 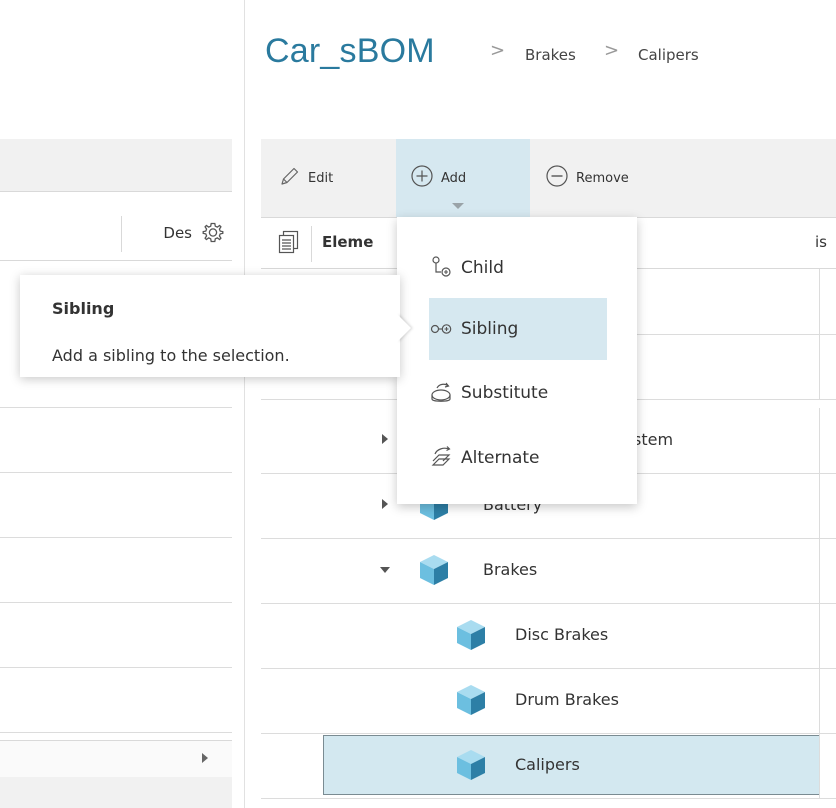 What do you see at coordinates (210, 326) in the screenshot?
I see `sibling-tooltip: Sibling Add a sibling to the selection.` at bounding box center [210, 326].